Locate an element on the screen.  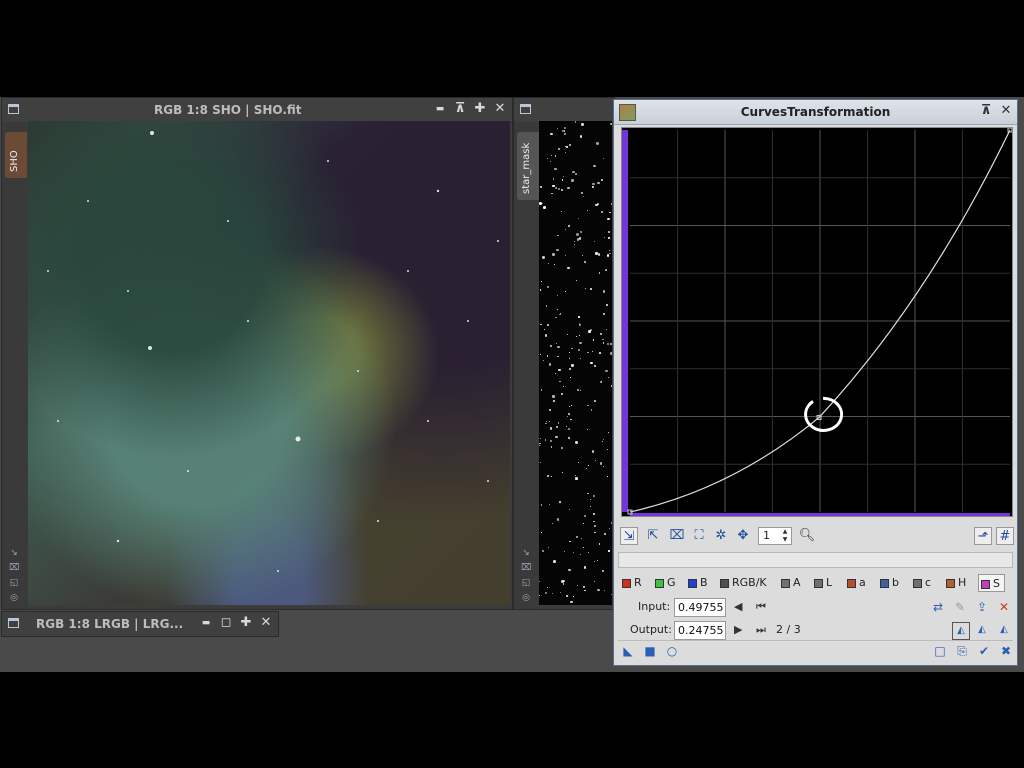
delete-point-mode-icon: ⌧ is located at coordinates (677, 536).